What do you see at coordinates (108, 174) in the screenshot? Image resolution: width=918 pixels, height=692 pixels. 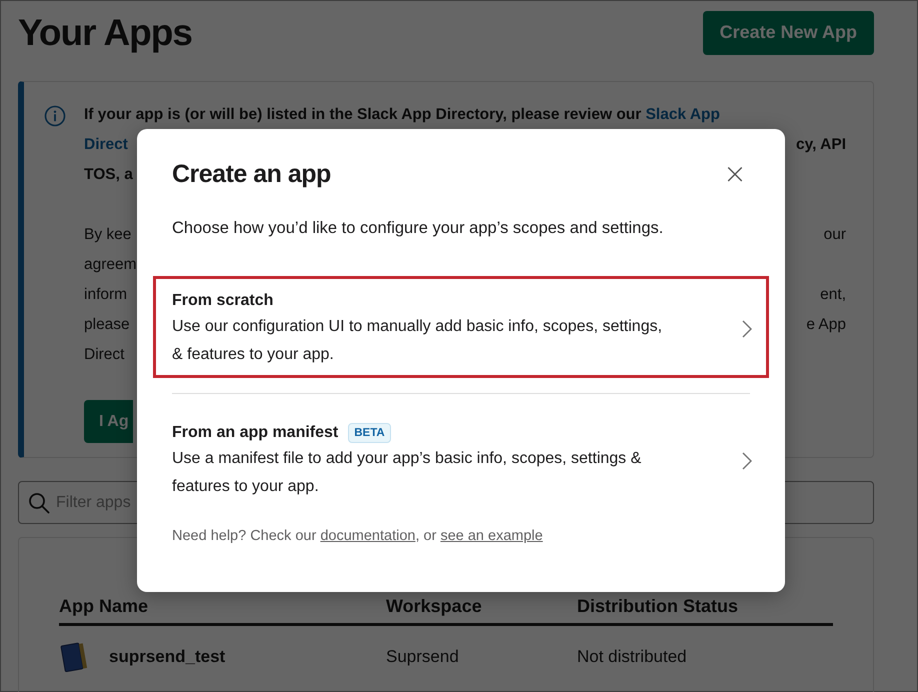 I see `banner-text: TOS, a` at bounding box center [108, 174].